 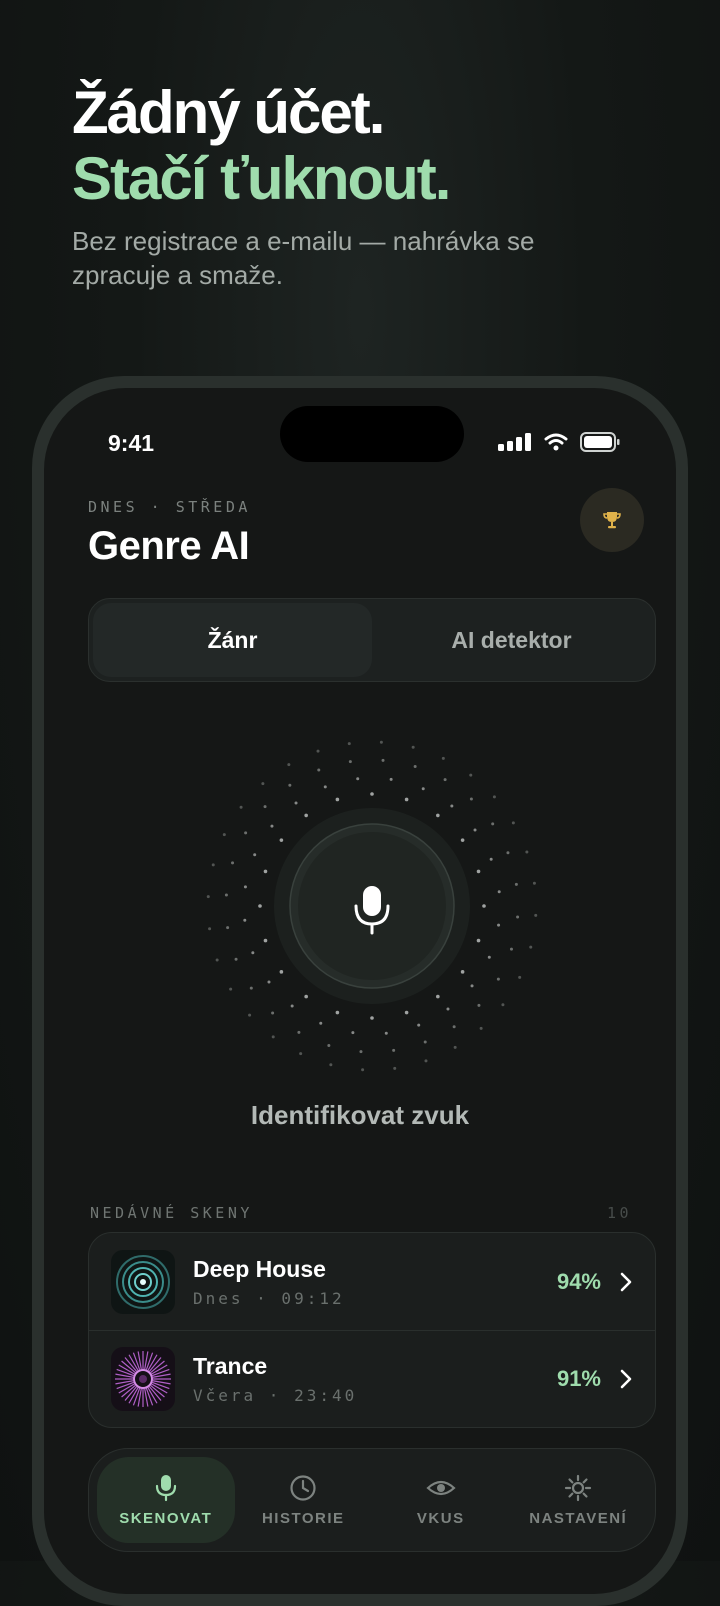 What do you see at coordinates (232, 640) in the screenshot?
I see `segment-genre: Žánr` at bounding box center [232, 640].